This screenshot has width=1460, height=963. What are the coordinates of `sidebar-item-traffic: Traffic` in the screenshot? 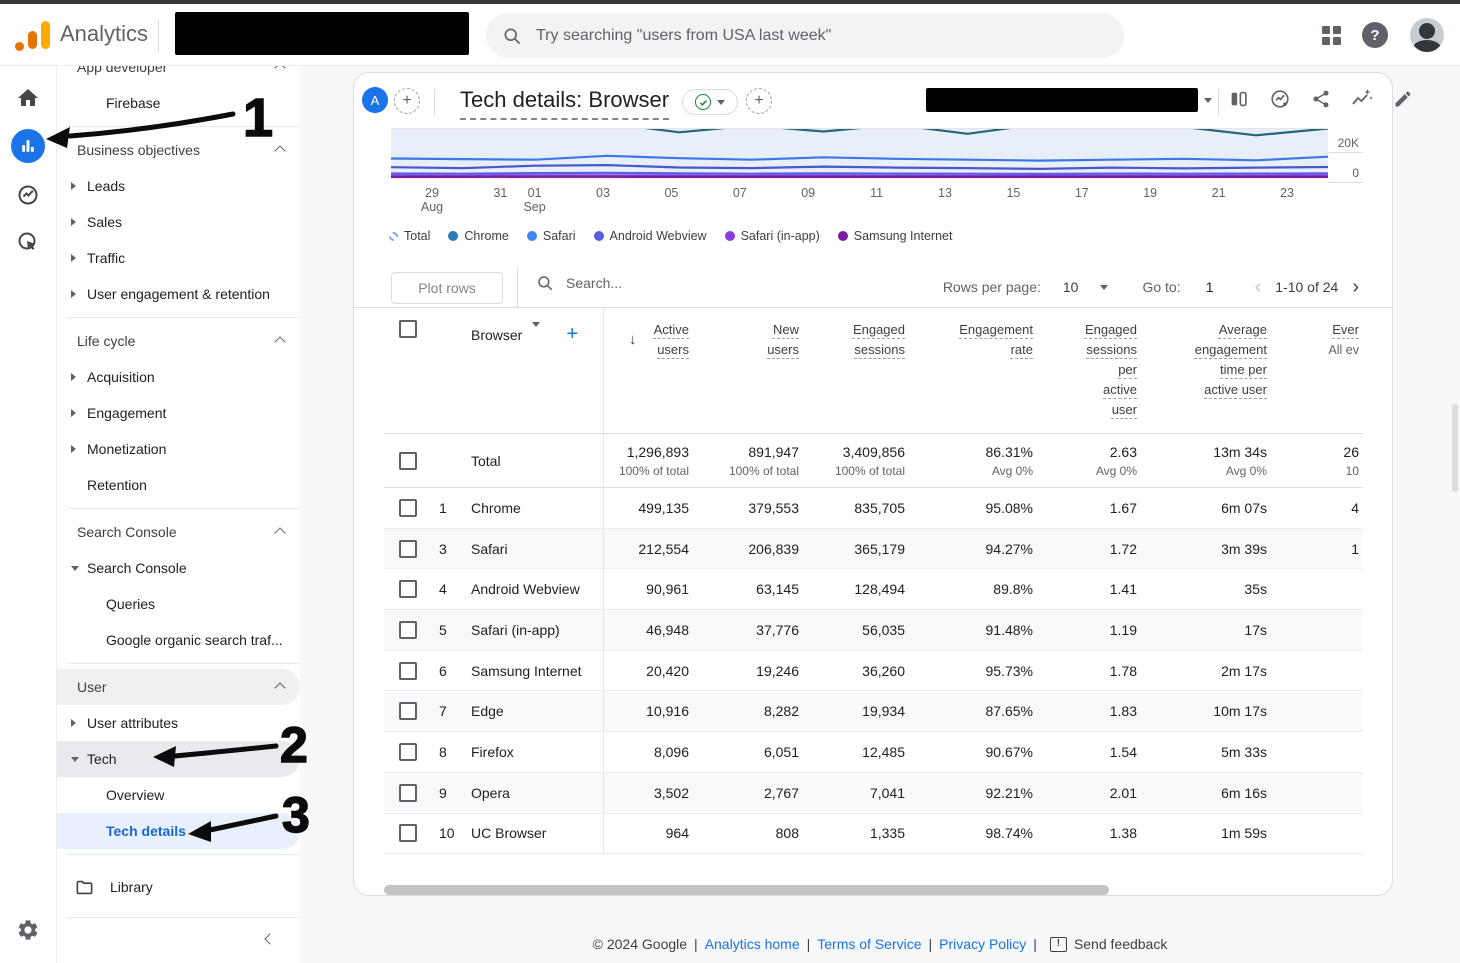 It's located at (178, 258).